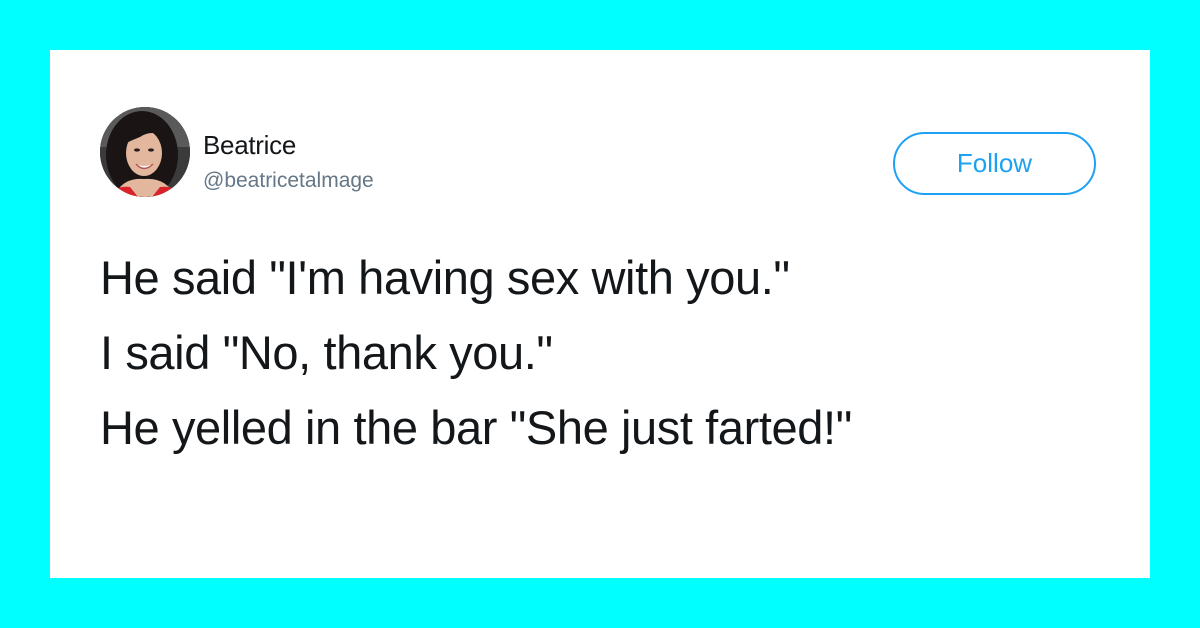  Describe the element at coordinates (994, 163) in the screenshot. I see `follow-button: Follow` at that location.